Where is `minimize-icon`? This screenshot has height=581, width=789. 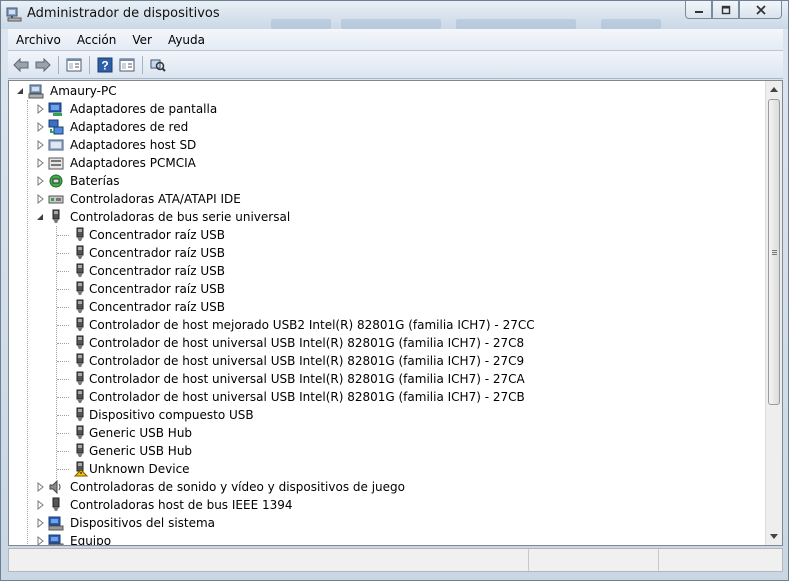
minimize-icon is located at coordinates (698, 11).